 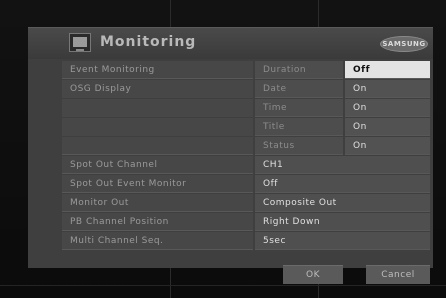 What do you see at coordinates (230, 43) in the screenshot?
I see `menu-titlebar: Monitoring SAMSUNG` at bounding box center [230, 43].